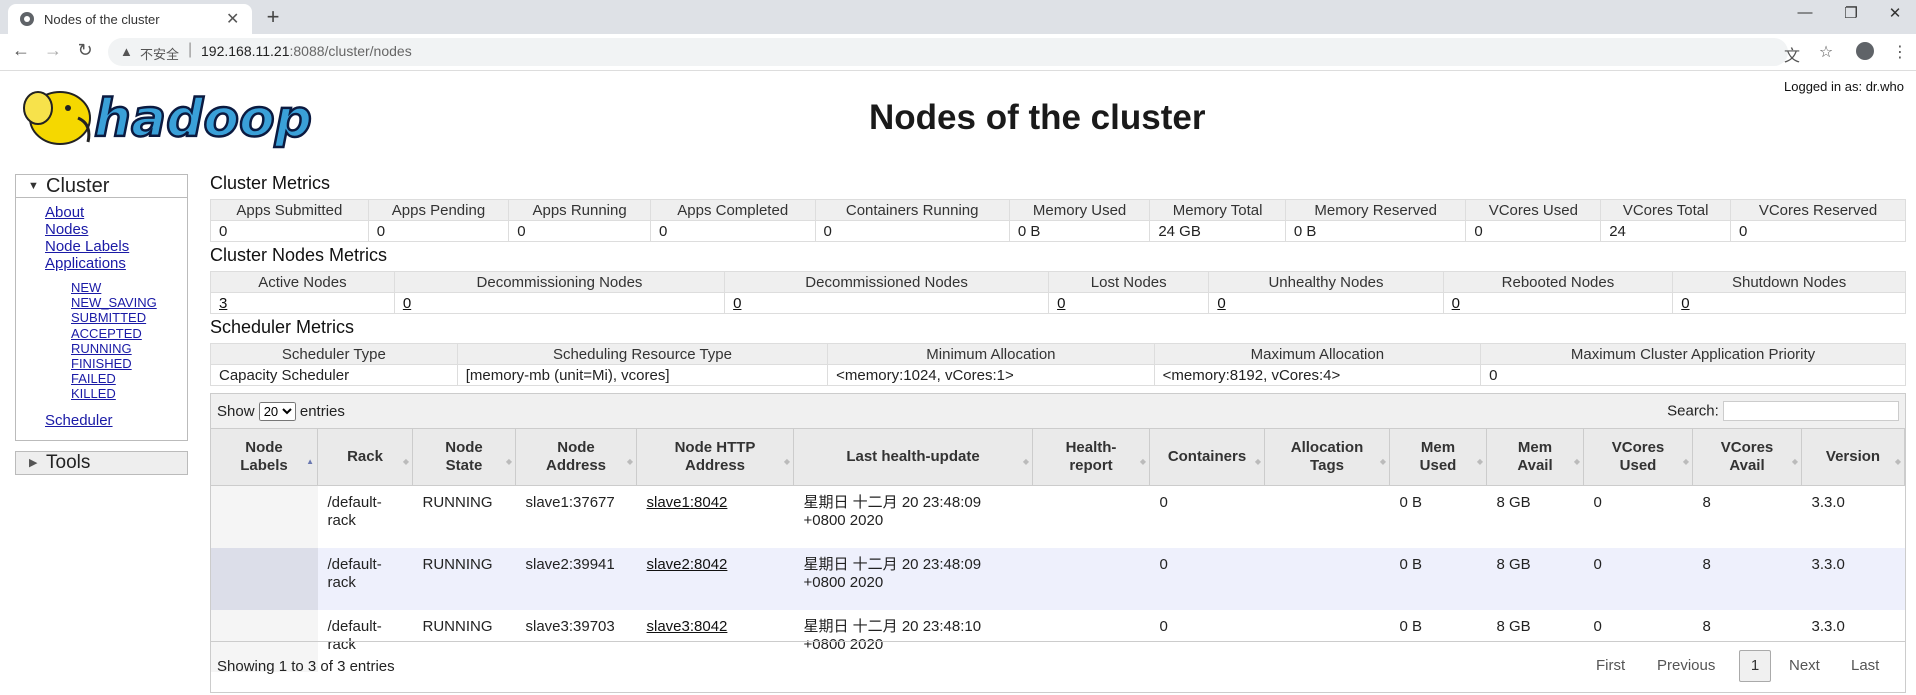  Describe the element at coordinates (101, 463) in the screenshot. I see `tools-section-header: ▶ Tools` at that location.